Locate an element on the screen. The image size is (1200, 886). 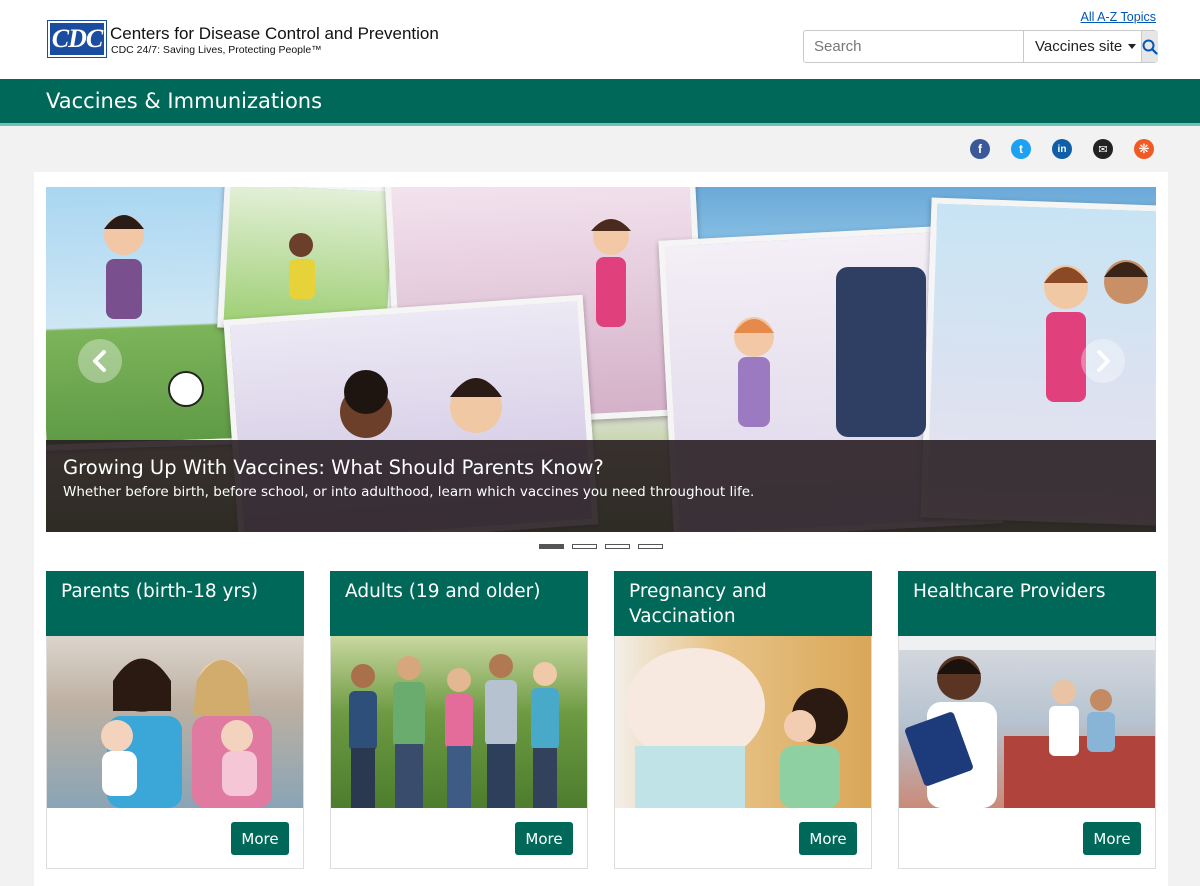
card-adults: Adults (19 and older) More is located at coordinates (459, 720).